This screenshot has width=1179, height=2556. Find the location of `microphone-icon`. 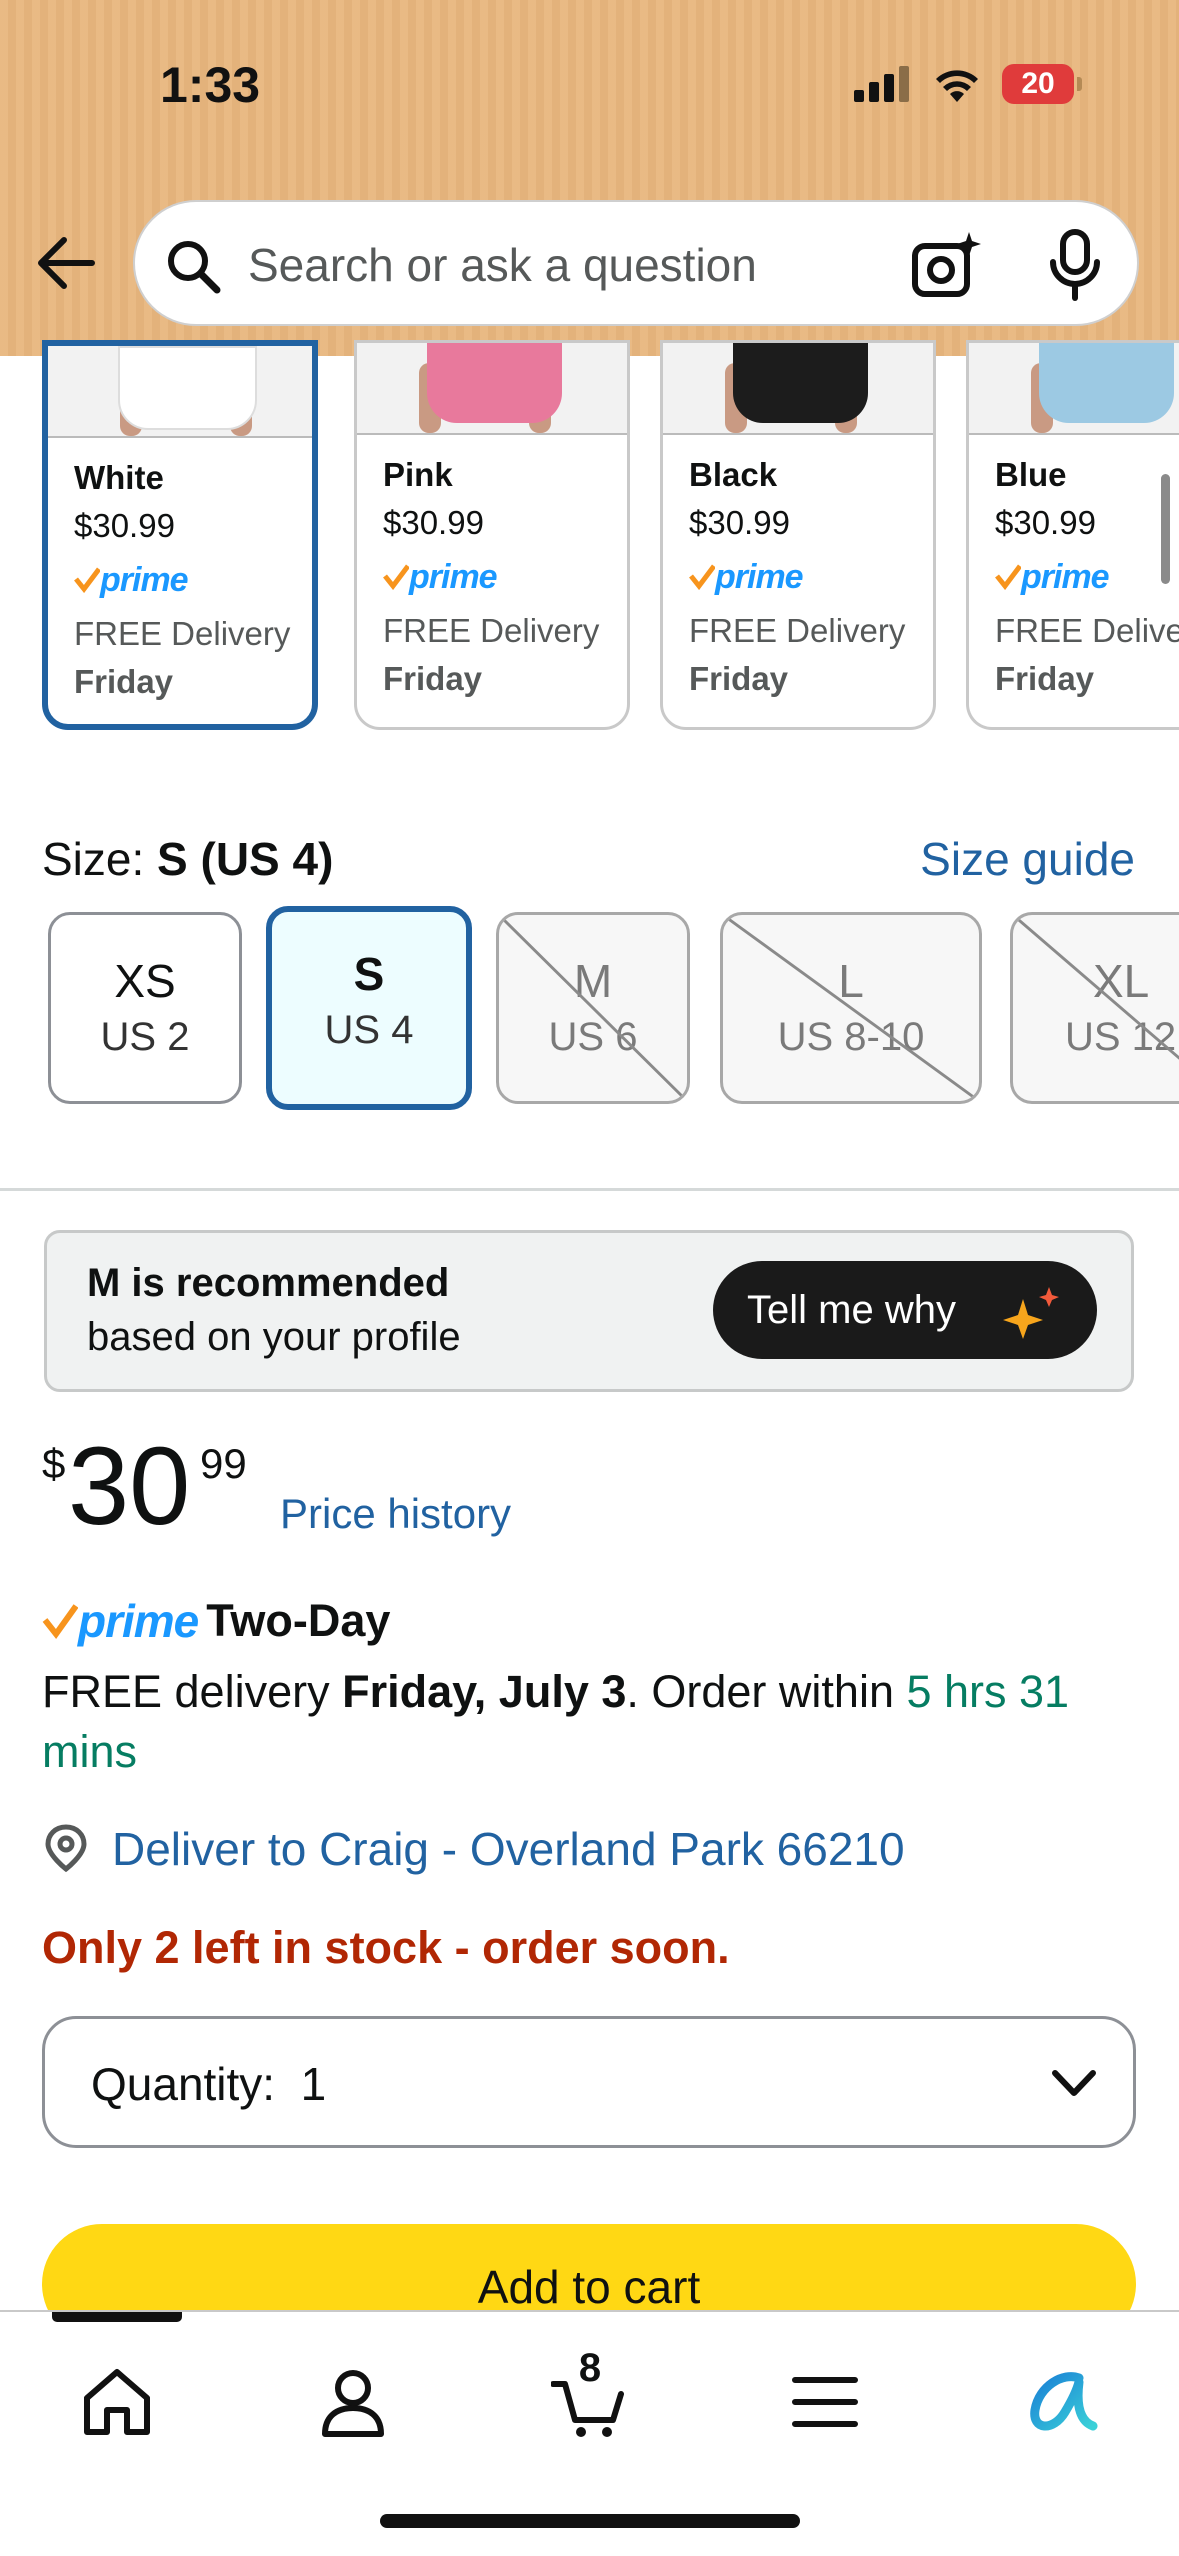

microphone-icon is located at coordinates (1075, 265).